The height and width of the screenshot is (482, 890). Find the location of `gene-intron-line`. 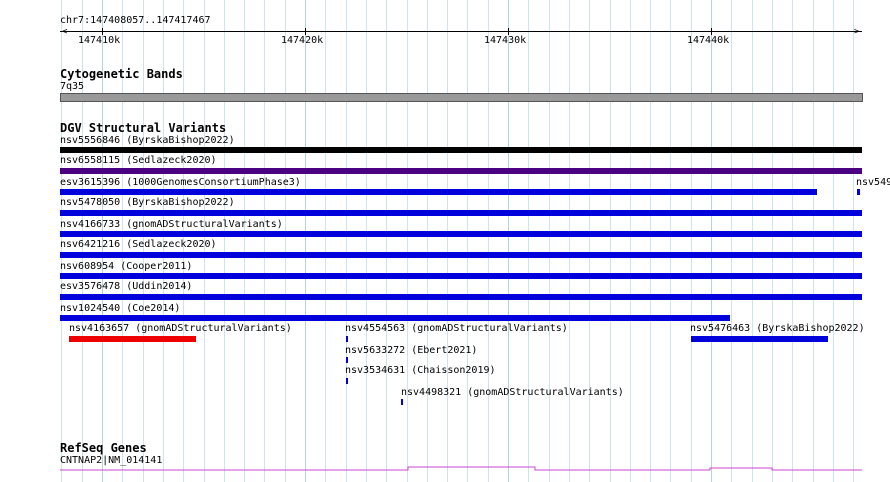

gene-intron-line is located at coordinates (461, 468).